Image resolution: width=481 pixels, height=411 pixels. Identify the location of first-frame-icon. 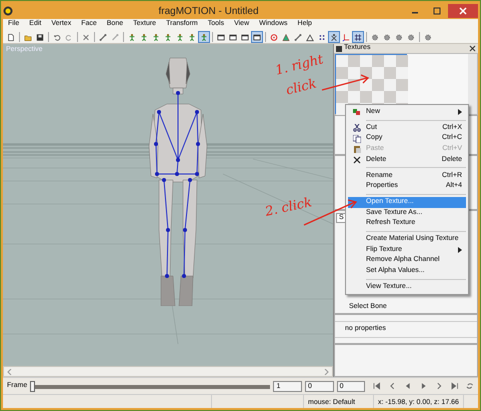
(377, 386).